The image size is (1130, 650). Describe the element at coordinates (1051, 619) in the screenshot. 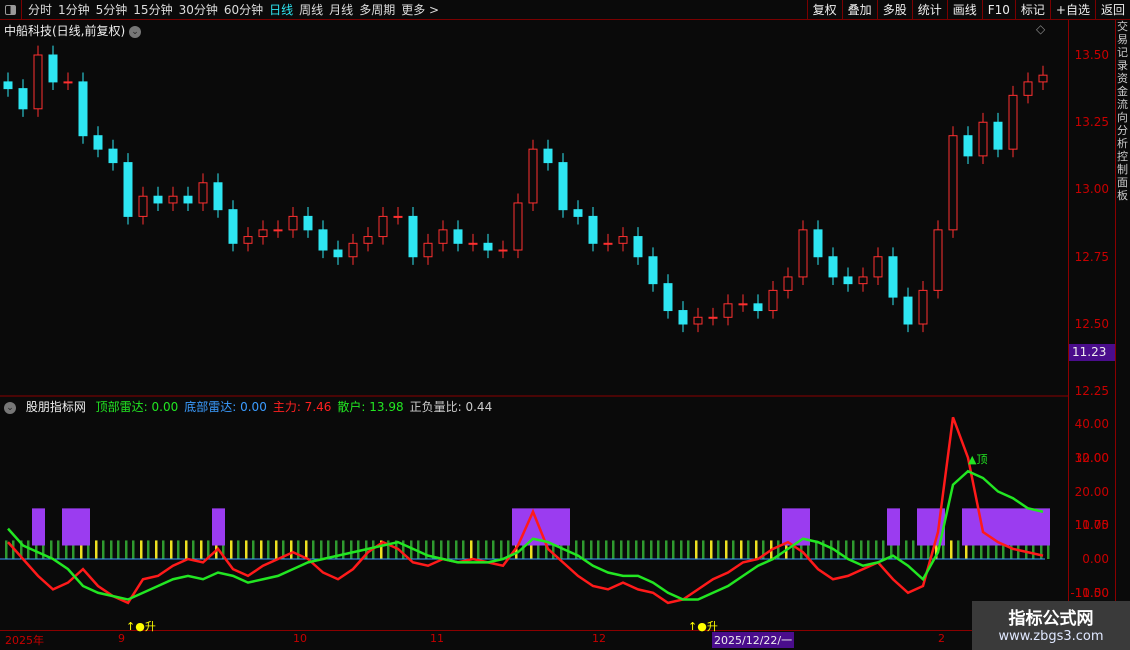

I see `watermark-title: 指标公式网` at that location.